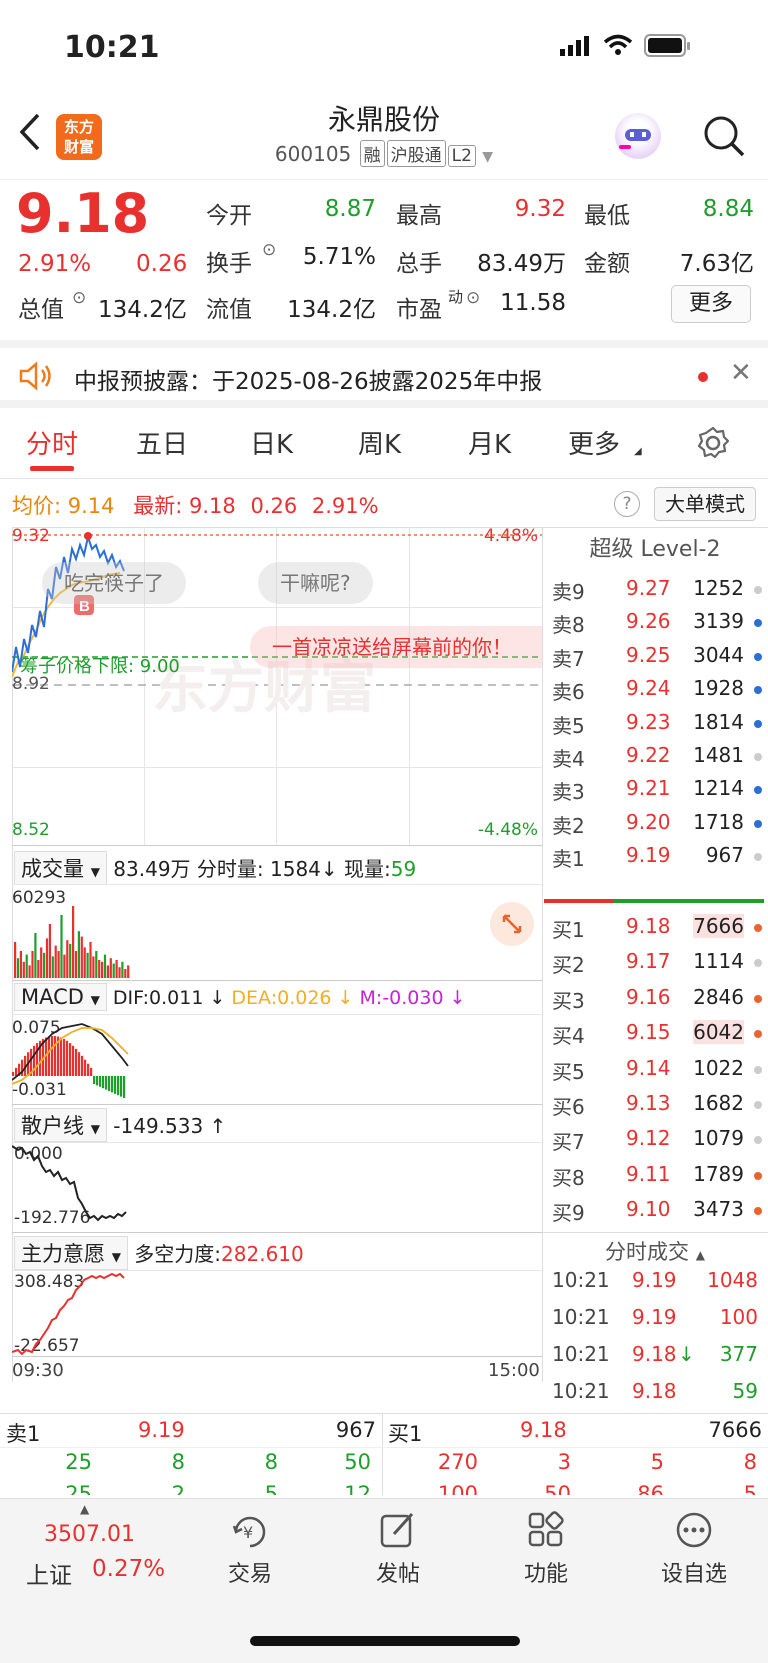 This screenshot has width=768, height=1663. Describe the element at coordinates (660, 1069) in the screenshot. I see `orderbook-row: 买5 9.14 1022` at that location.